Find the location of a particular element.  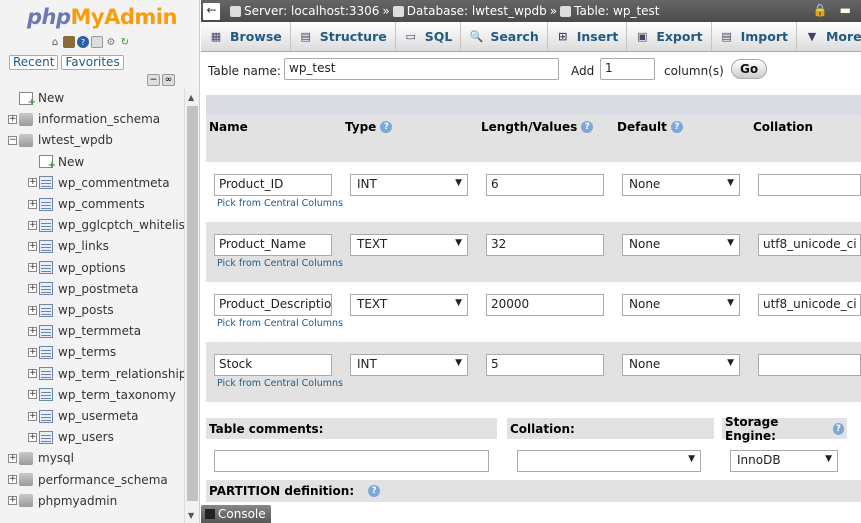

recent-tab: Recent is located at coordinates (34, 62).